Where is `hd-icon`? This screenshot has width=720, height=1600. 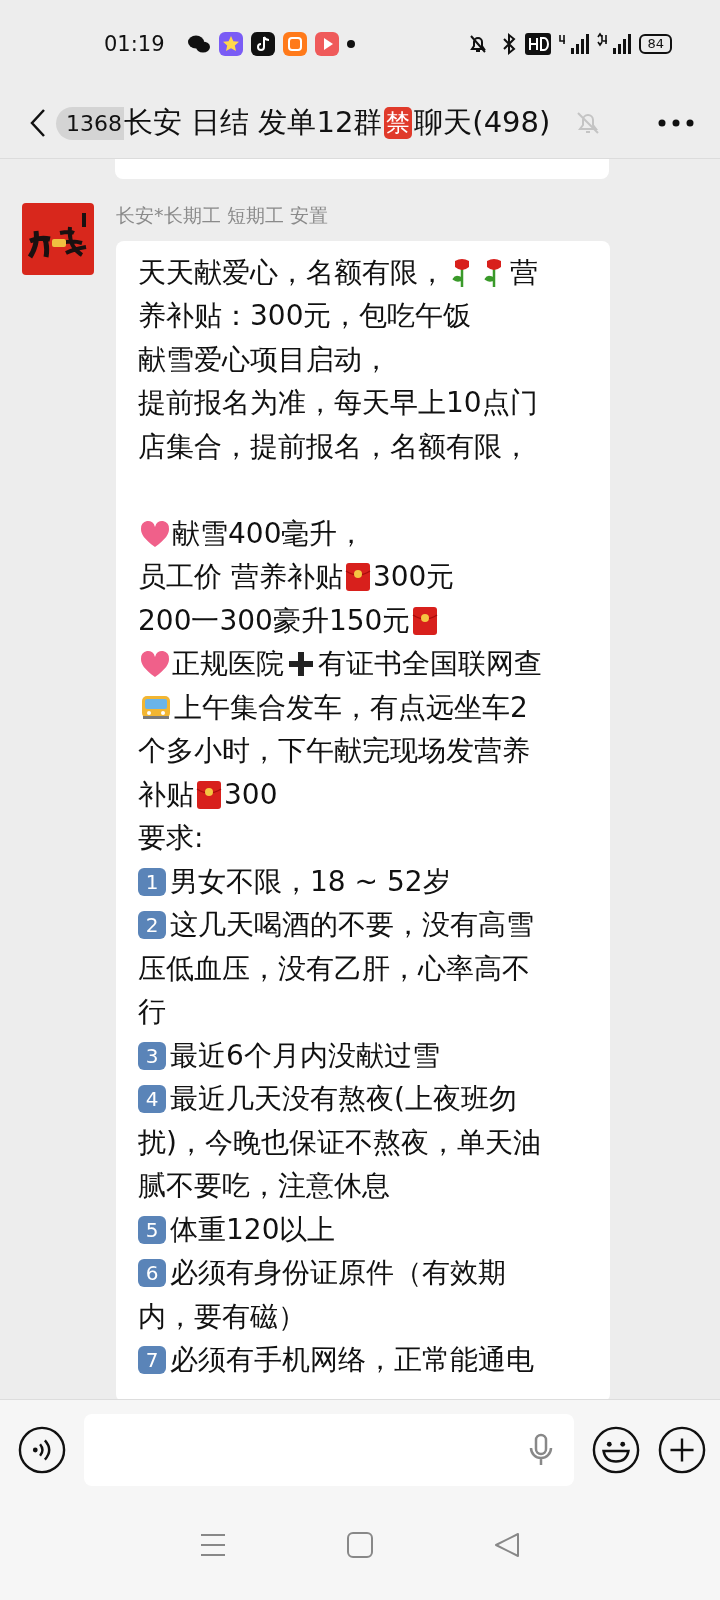 hd-icon is located at coordinates (538, 44).